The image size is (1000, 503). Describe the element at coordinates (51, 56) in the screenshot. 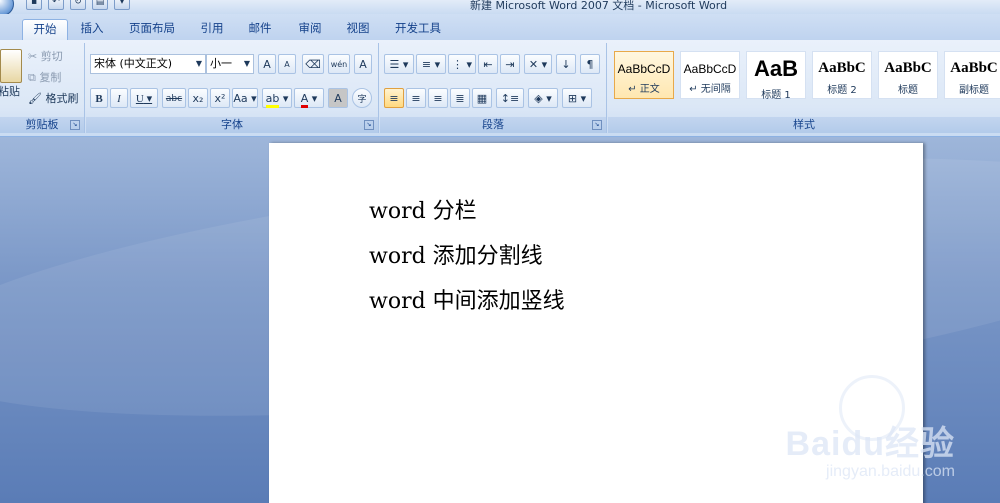

I see `cut-label: 剪切` at that location.